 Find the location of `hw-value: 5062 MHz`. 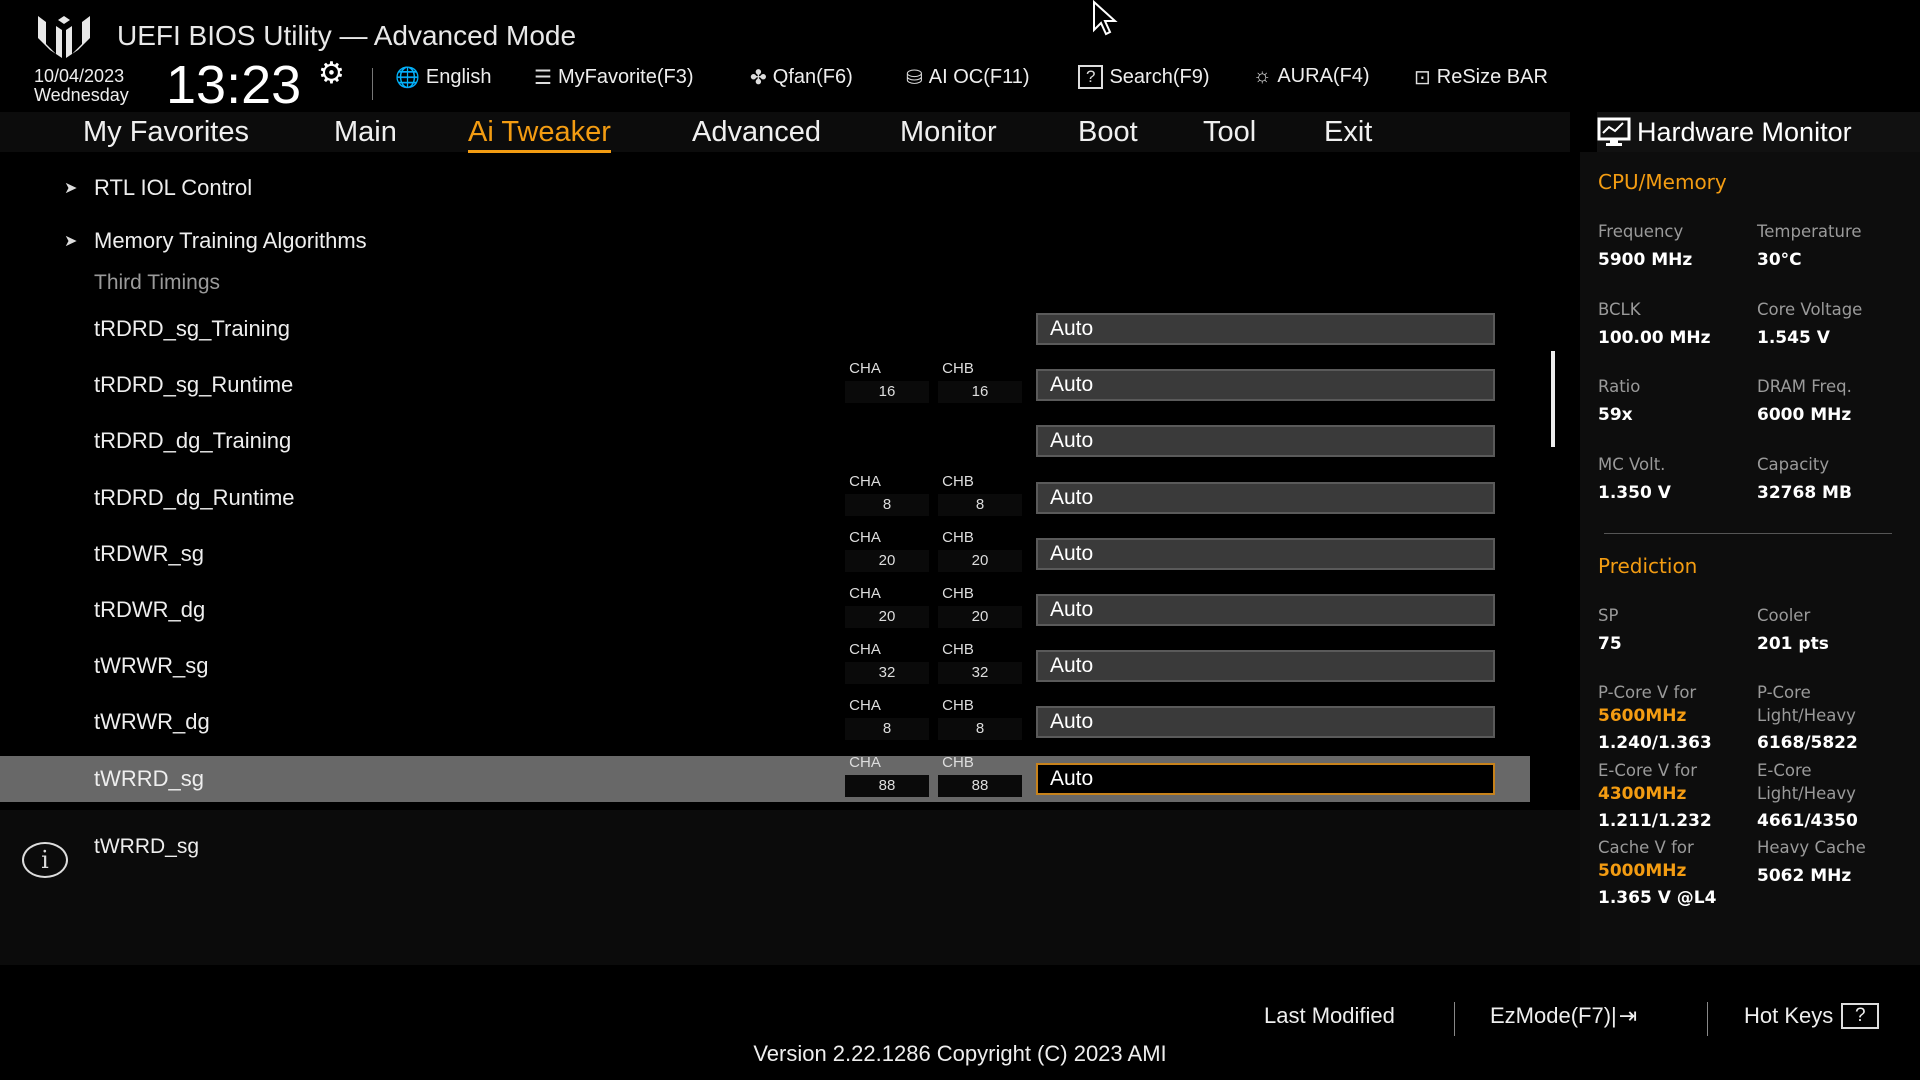

hw-value: 5062 MHz is located at coordinates (1804, 876).